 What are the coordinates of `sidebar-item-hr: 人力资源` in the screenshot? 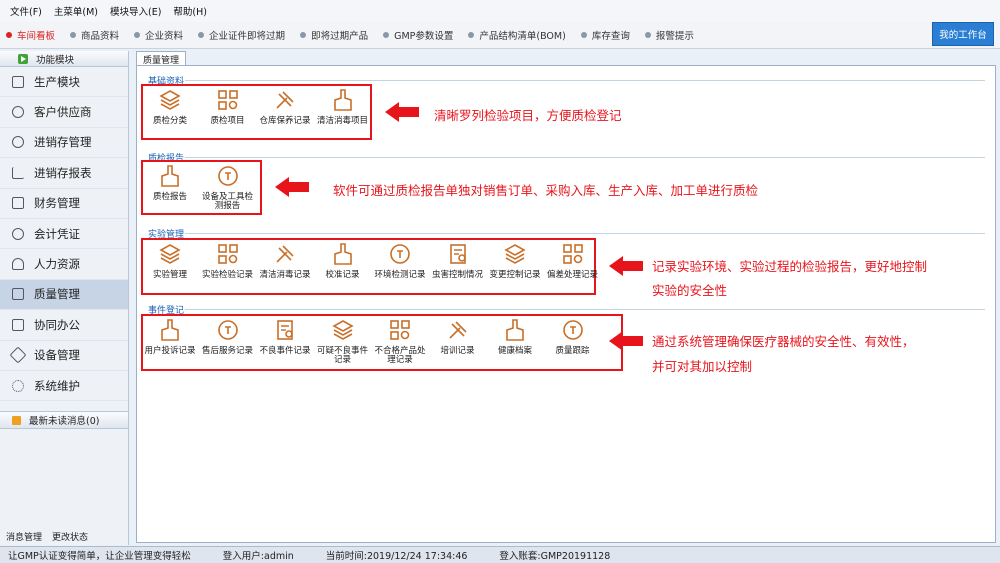 It's located at (64, 264).